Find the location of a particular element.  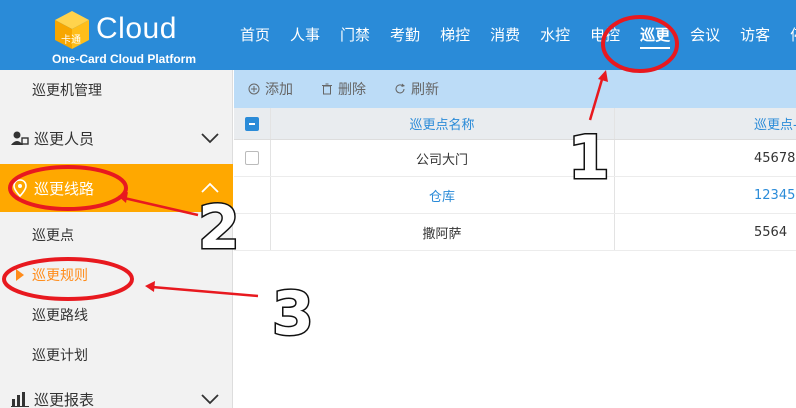

map-pin-icon is located at coordinates (20, 188).